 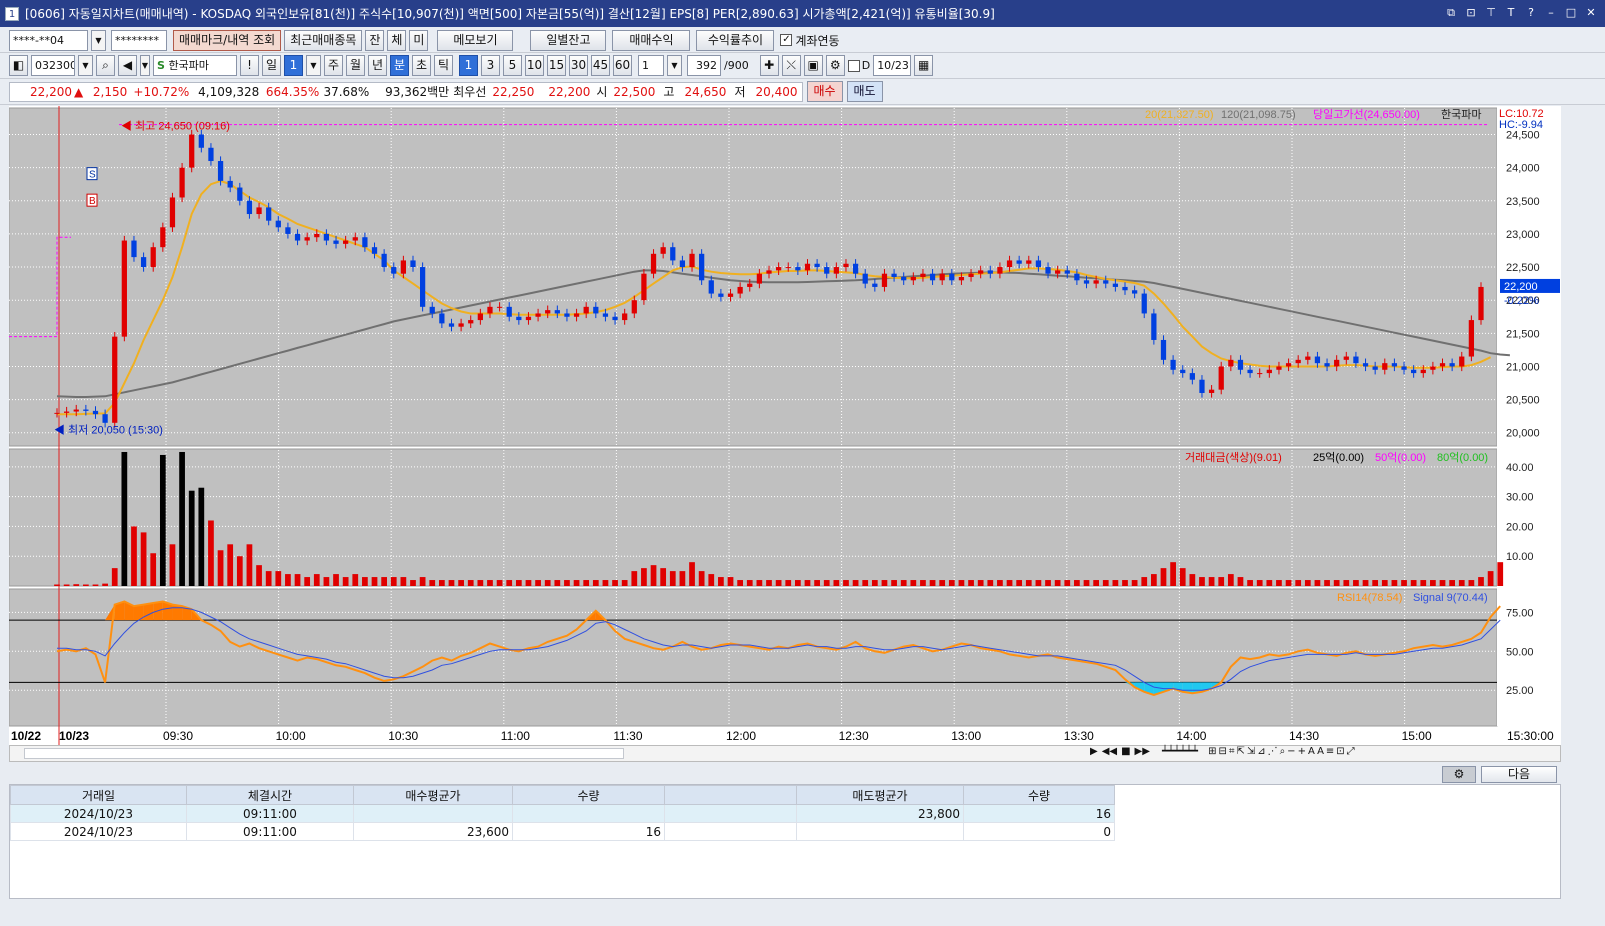 What do you see at coordinates (48, 40) in the screenshot?
I see `account-input: ****-**04` at bounding box center [48, 40].